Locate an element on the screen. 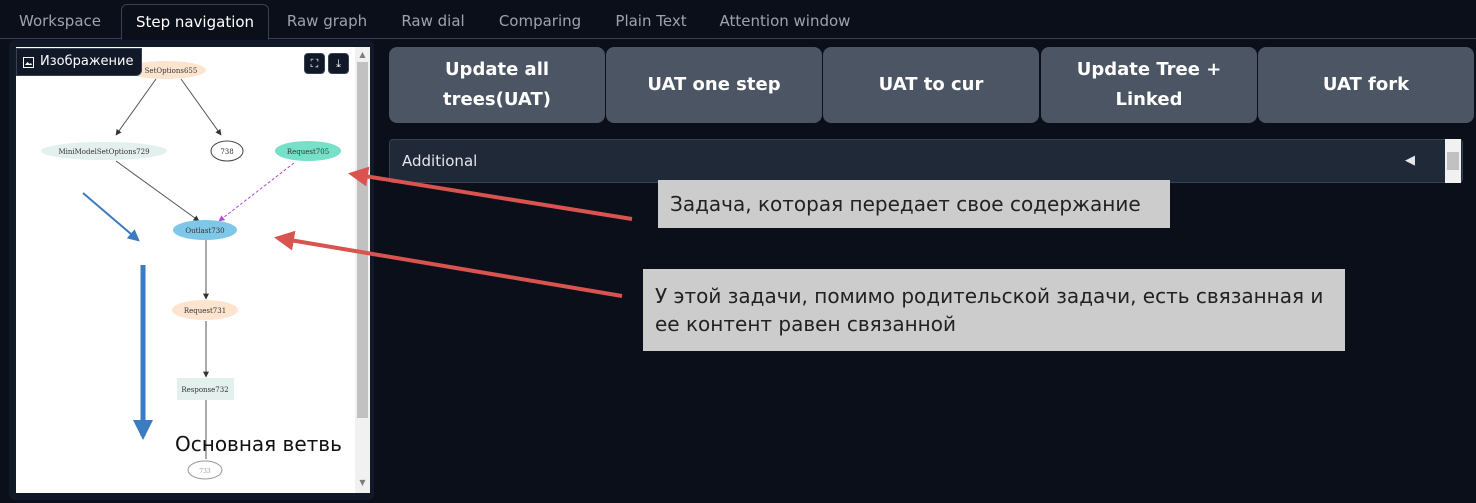 The width and height of the screenshot is (1476, 503). blue-arrow-diagonal is located at coordinates (111, 217).